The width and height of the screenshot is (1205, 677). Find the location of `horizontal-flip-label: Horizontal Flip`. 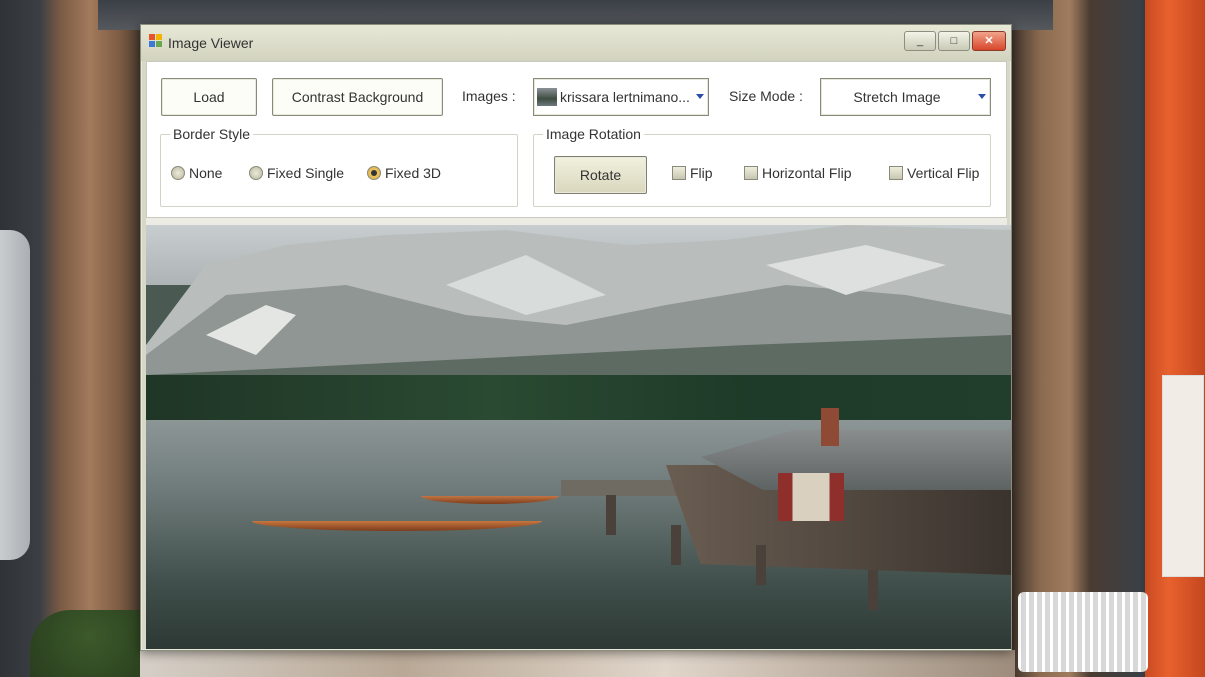

horizontal-flip-label: Horizontal Flip is located at coordinates (807, 173).